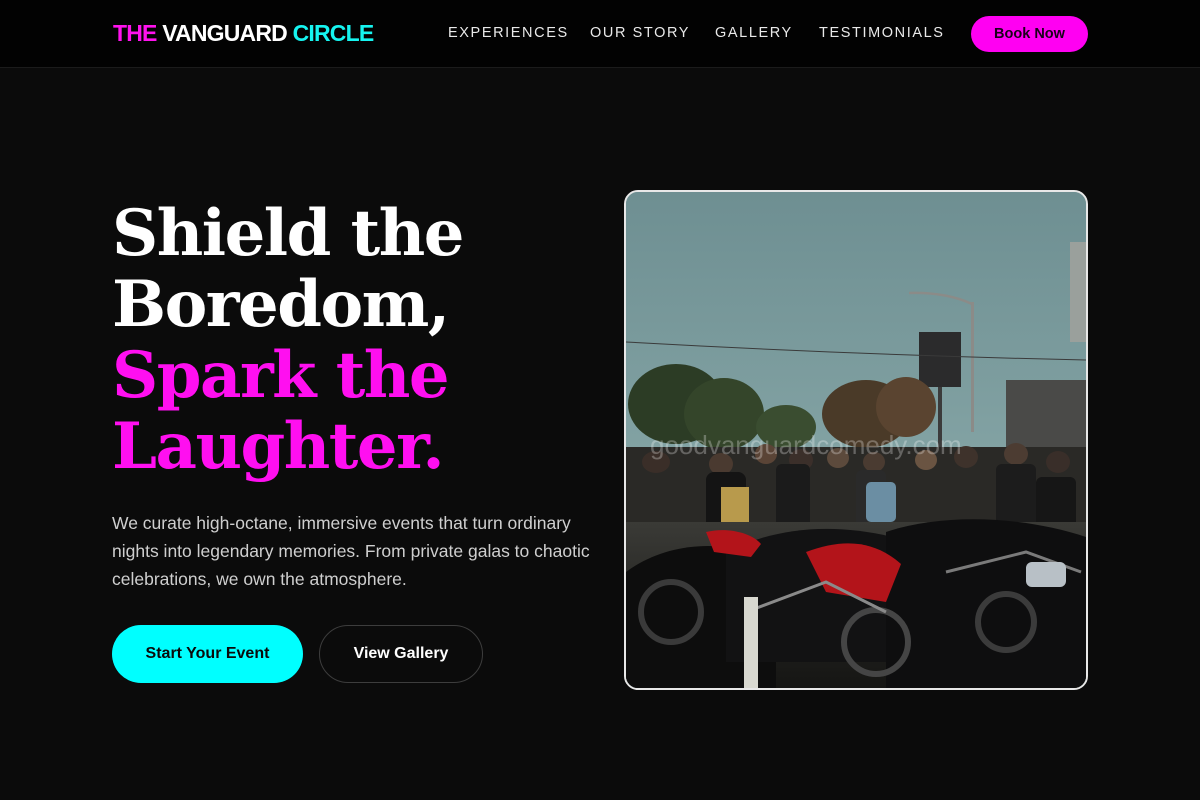 Image resolution: width=1200 pixels, height=800 pixels. Describe the element at coordinates (281, 375) in the screenshot. I see `headline-line-3: Spark the` at that location.